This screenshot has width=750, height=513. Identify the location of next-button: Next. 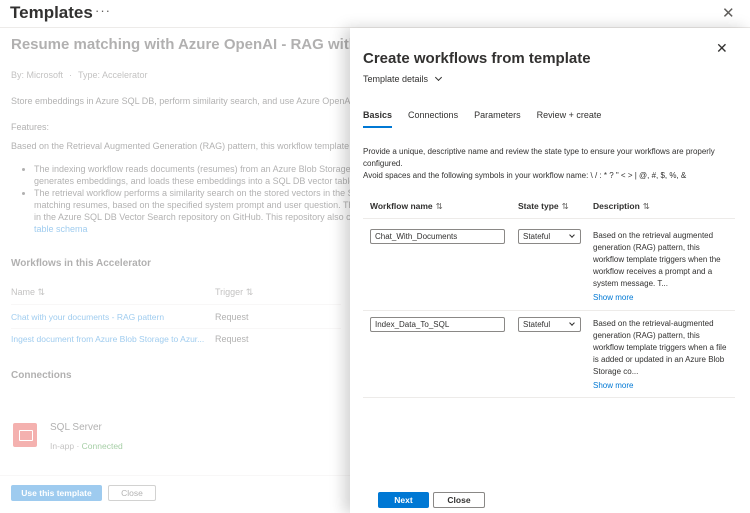
(403, 500).